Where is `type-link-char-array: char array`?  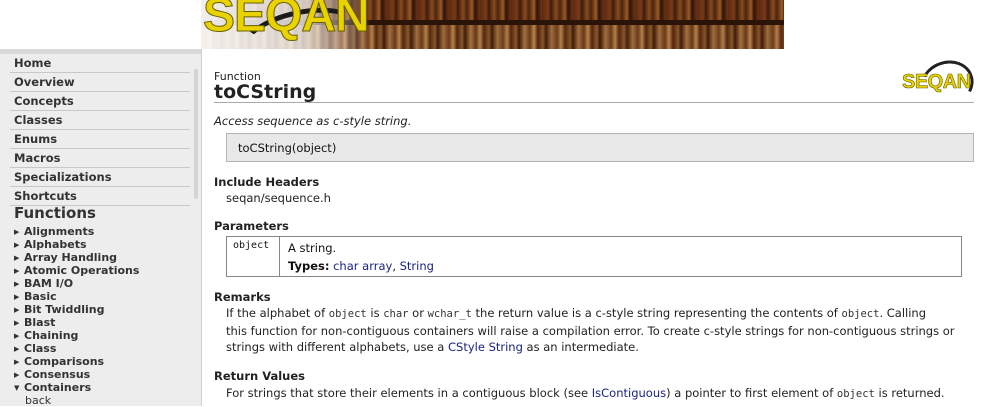 type-link-char-array: char array is located at coordinates (362, 266).